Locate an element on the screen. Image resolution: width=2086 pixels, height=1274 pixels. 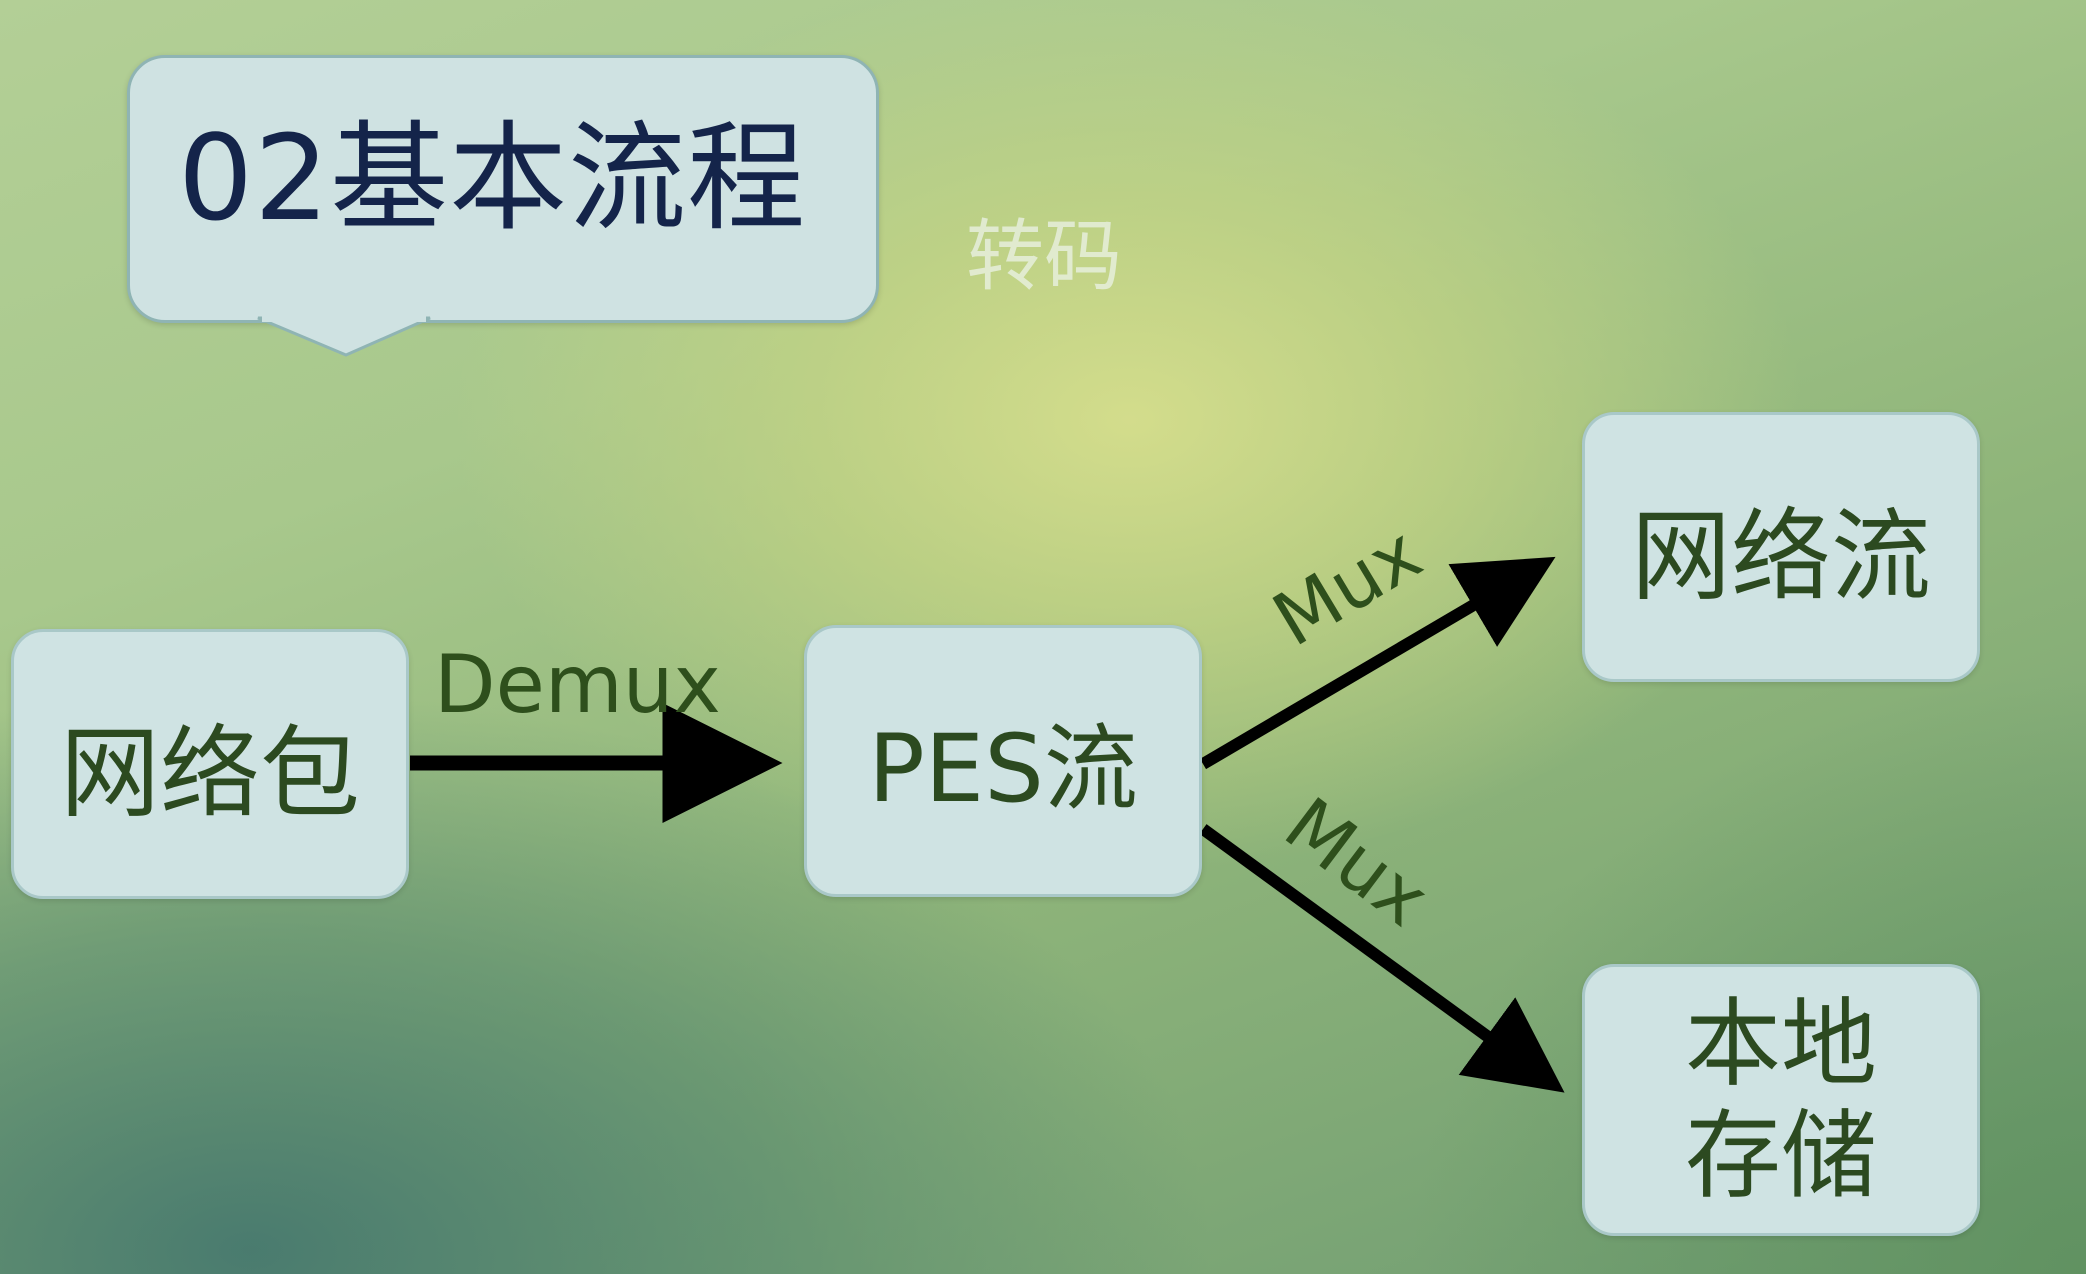
node-local-storage-label: 本地存储 is located at coordinates (1781, 1100).